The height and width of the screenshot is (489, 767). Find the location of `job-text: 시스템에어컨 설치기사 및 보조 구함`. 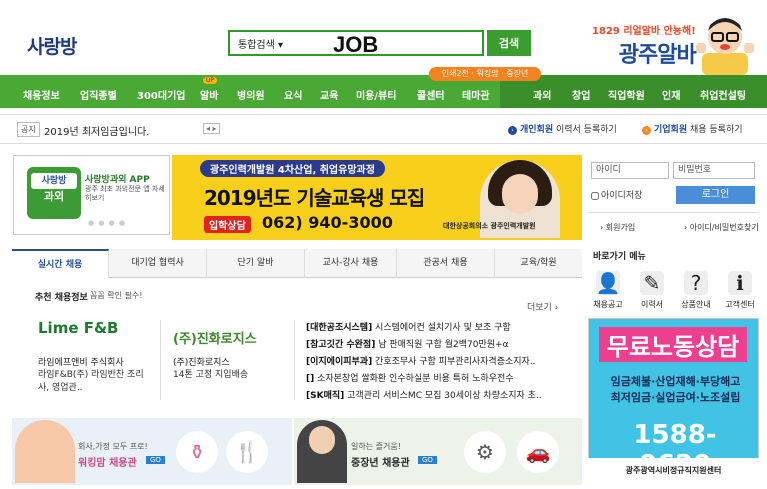

job-text: 시스템에어컨 설치기사 및 보조 구함 is located at coordinates (441, 328).